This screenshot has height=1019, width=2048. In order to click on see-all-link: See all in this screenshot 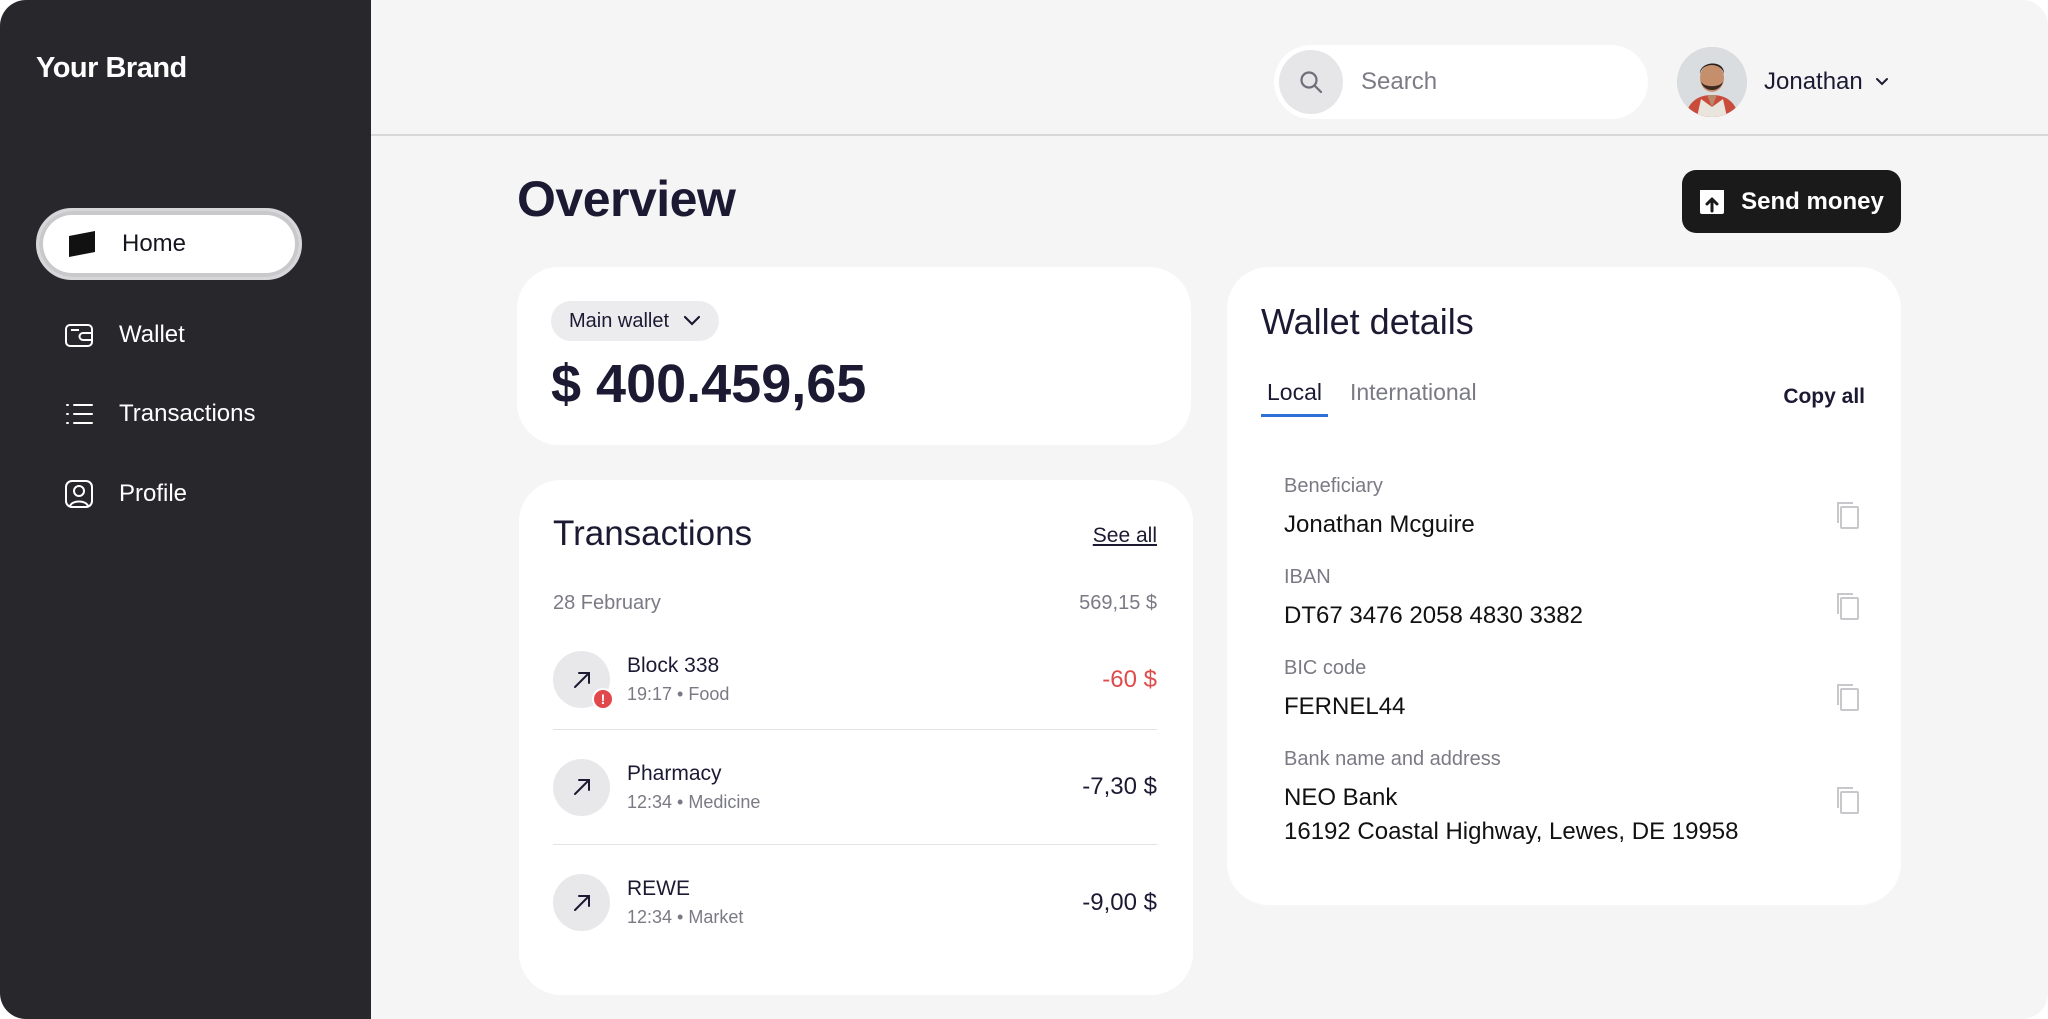, I will do `click(1125, 536)`.